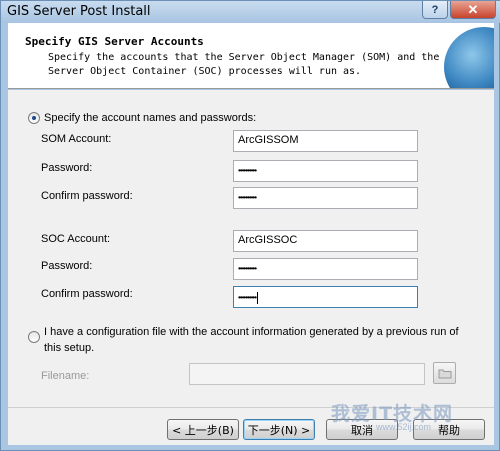  I want to click on soc-confirm-password-value: ••••••••••, so click(247, 298).